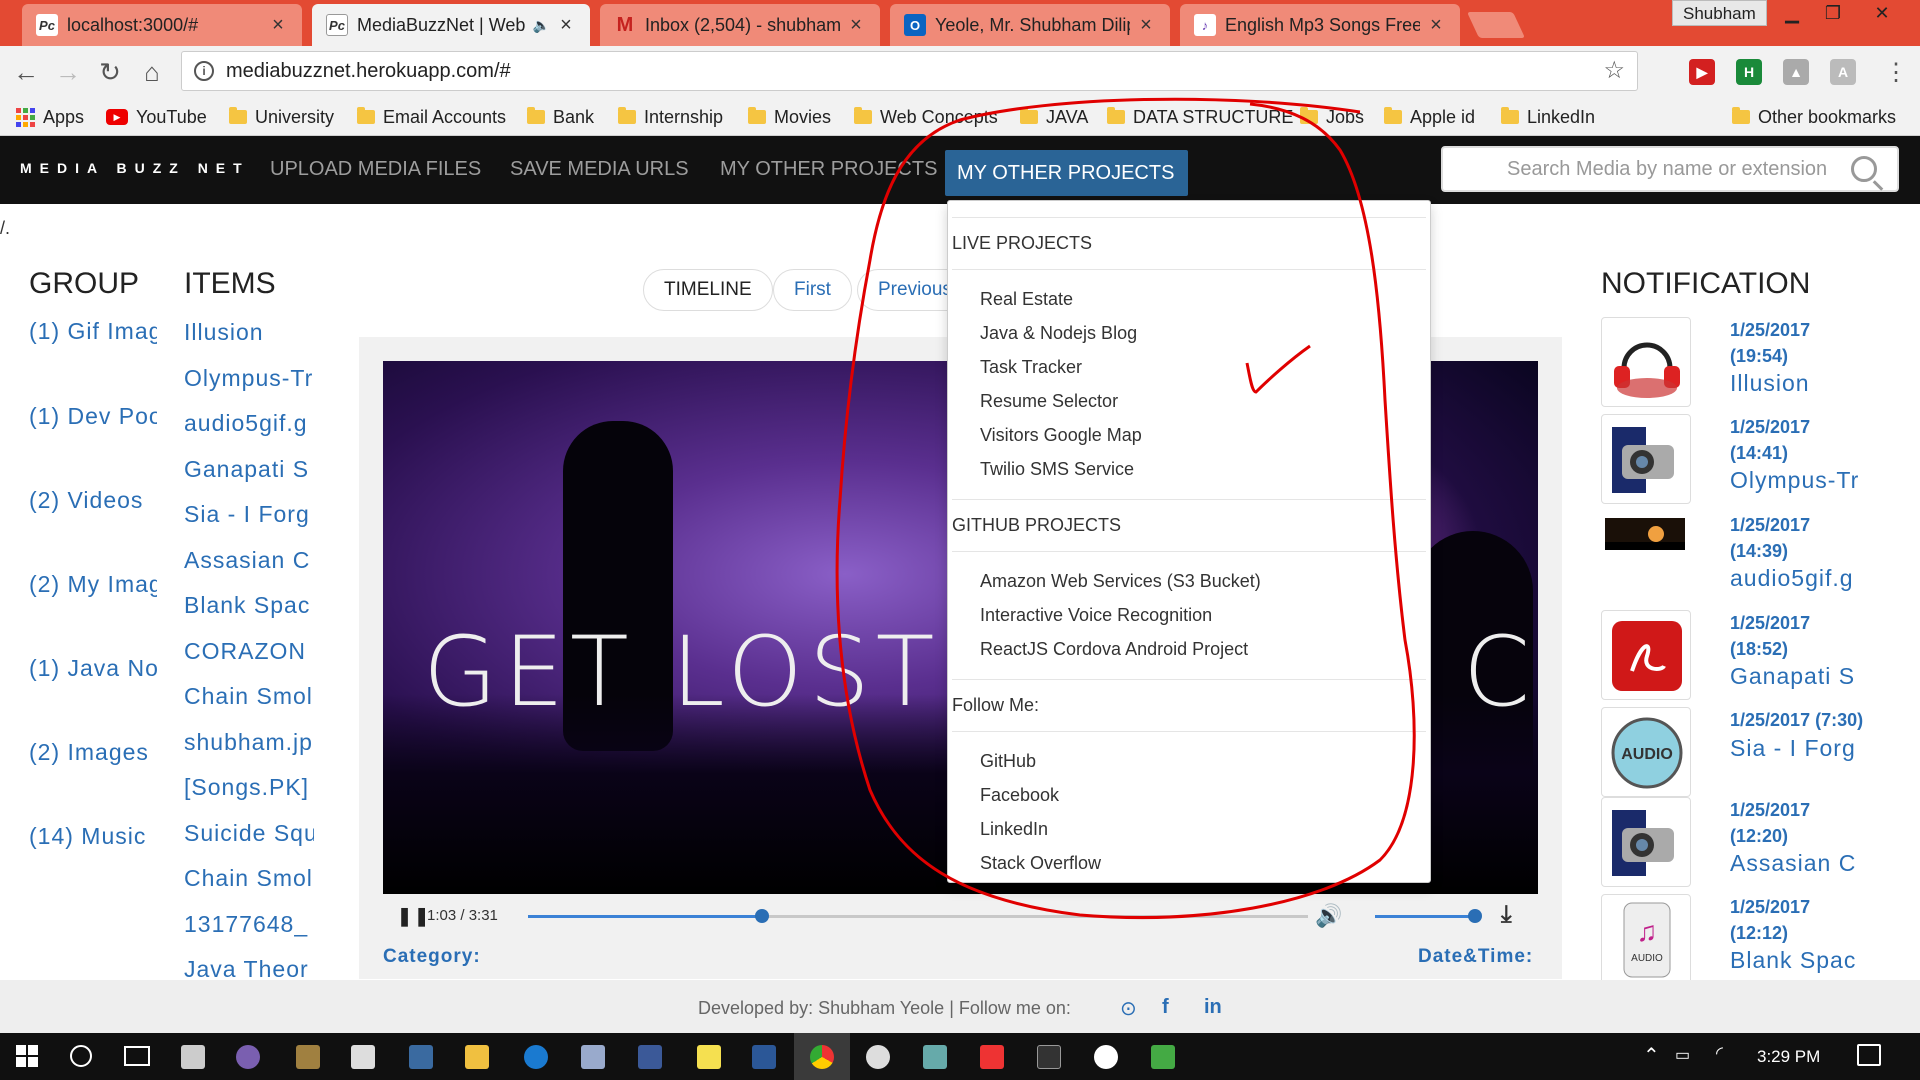 The height and width of the screenshot is (1080, 1920). What do you see at coordinates (1120, 581) in the screenshot?
I see `dropdown-item: Amazon Web Services (S3 Bucket)` at bounding box center [1120, 581].